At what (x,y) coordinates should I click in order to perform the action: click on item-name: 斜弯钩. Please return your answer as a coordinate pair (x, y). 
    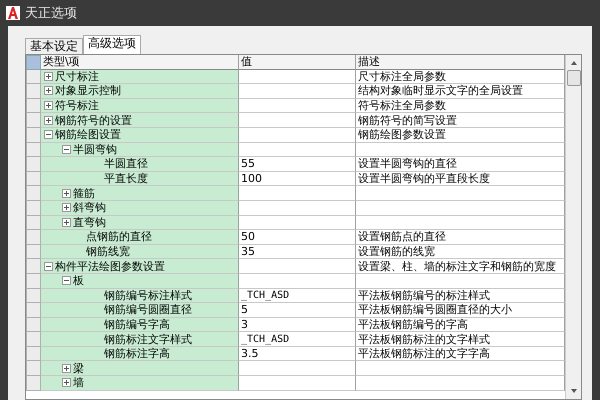
    Looking at the image, I should click on (89, 207).